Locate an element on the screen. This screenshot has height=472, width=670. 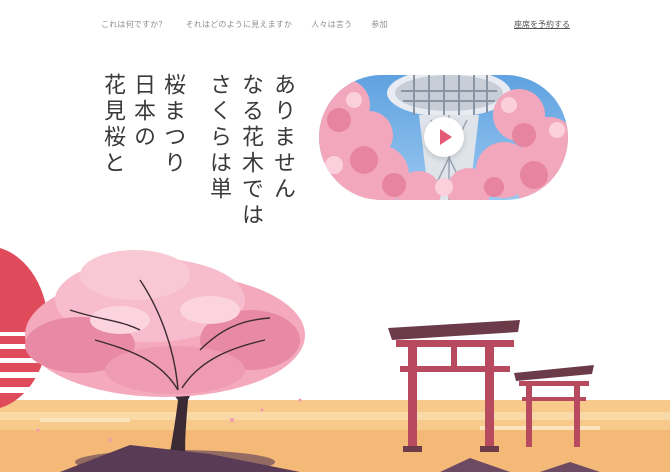
book-seat-link: 座席を予約する is located at coordinates (542, 24).